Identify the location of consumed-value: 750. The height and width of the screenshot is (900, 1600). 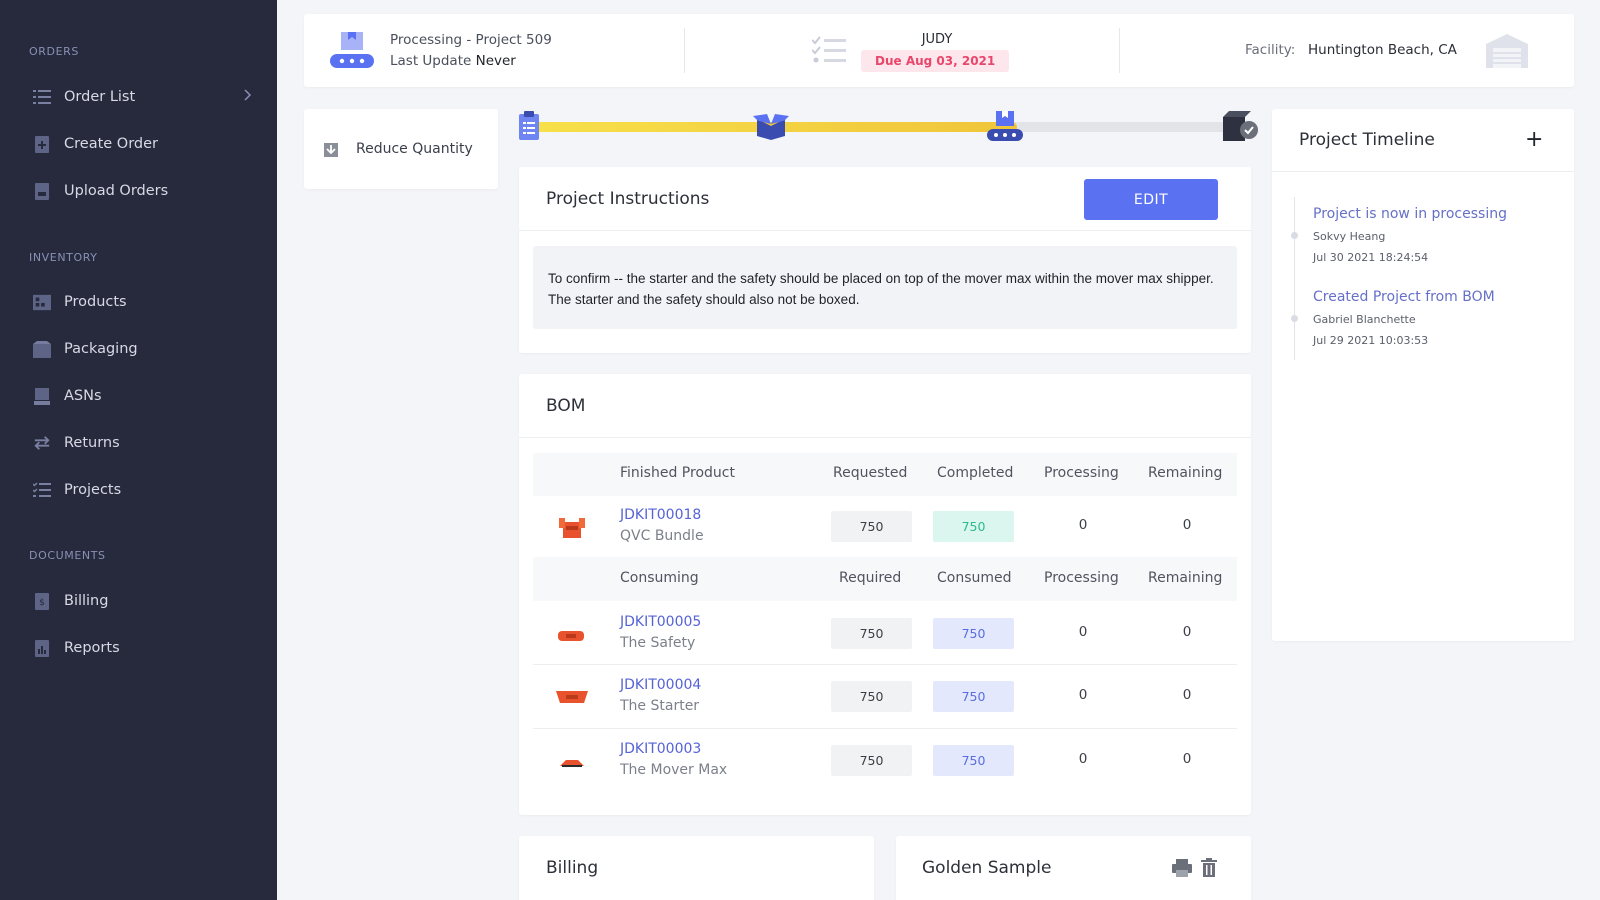
(973, 633).